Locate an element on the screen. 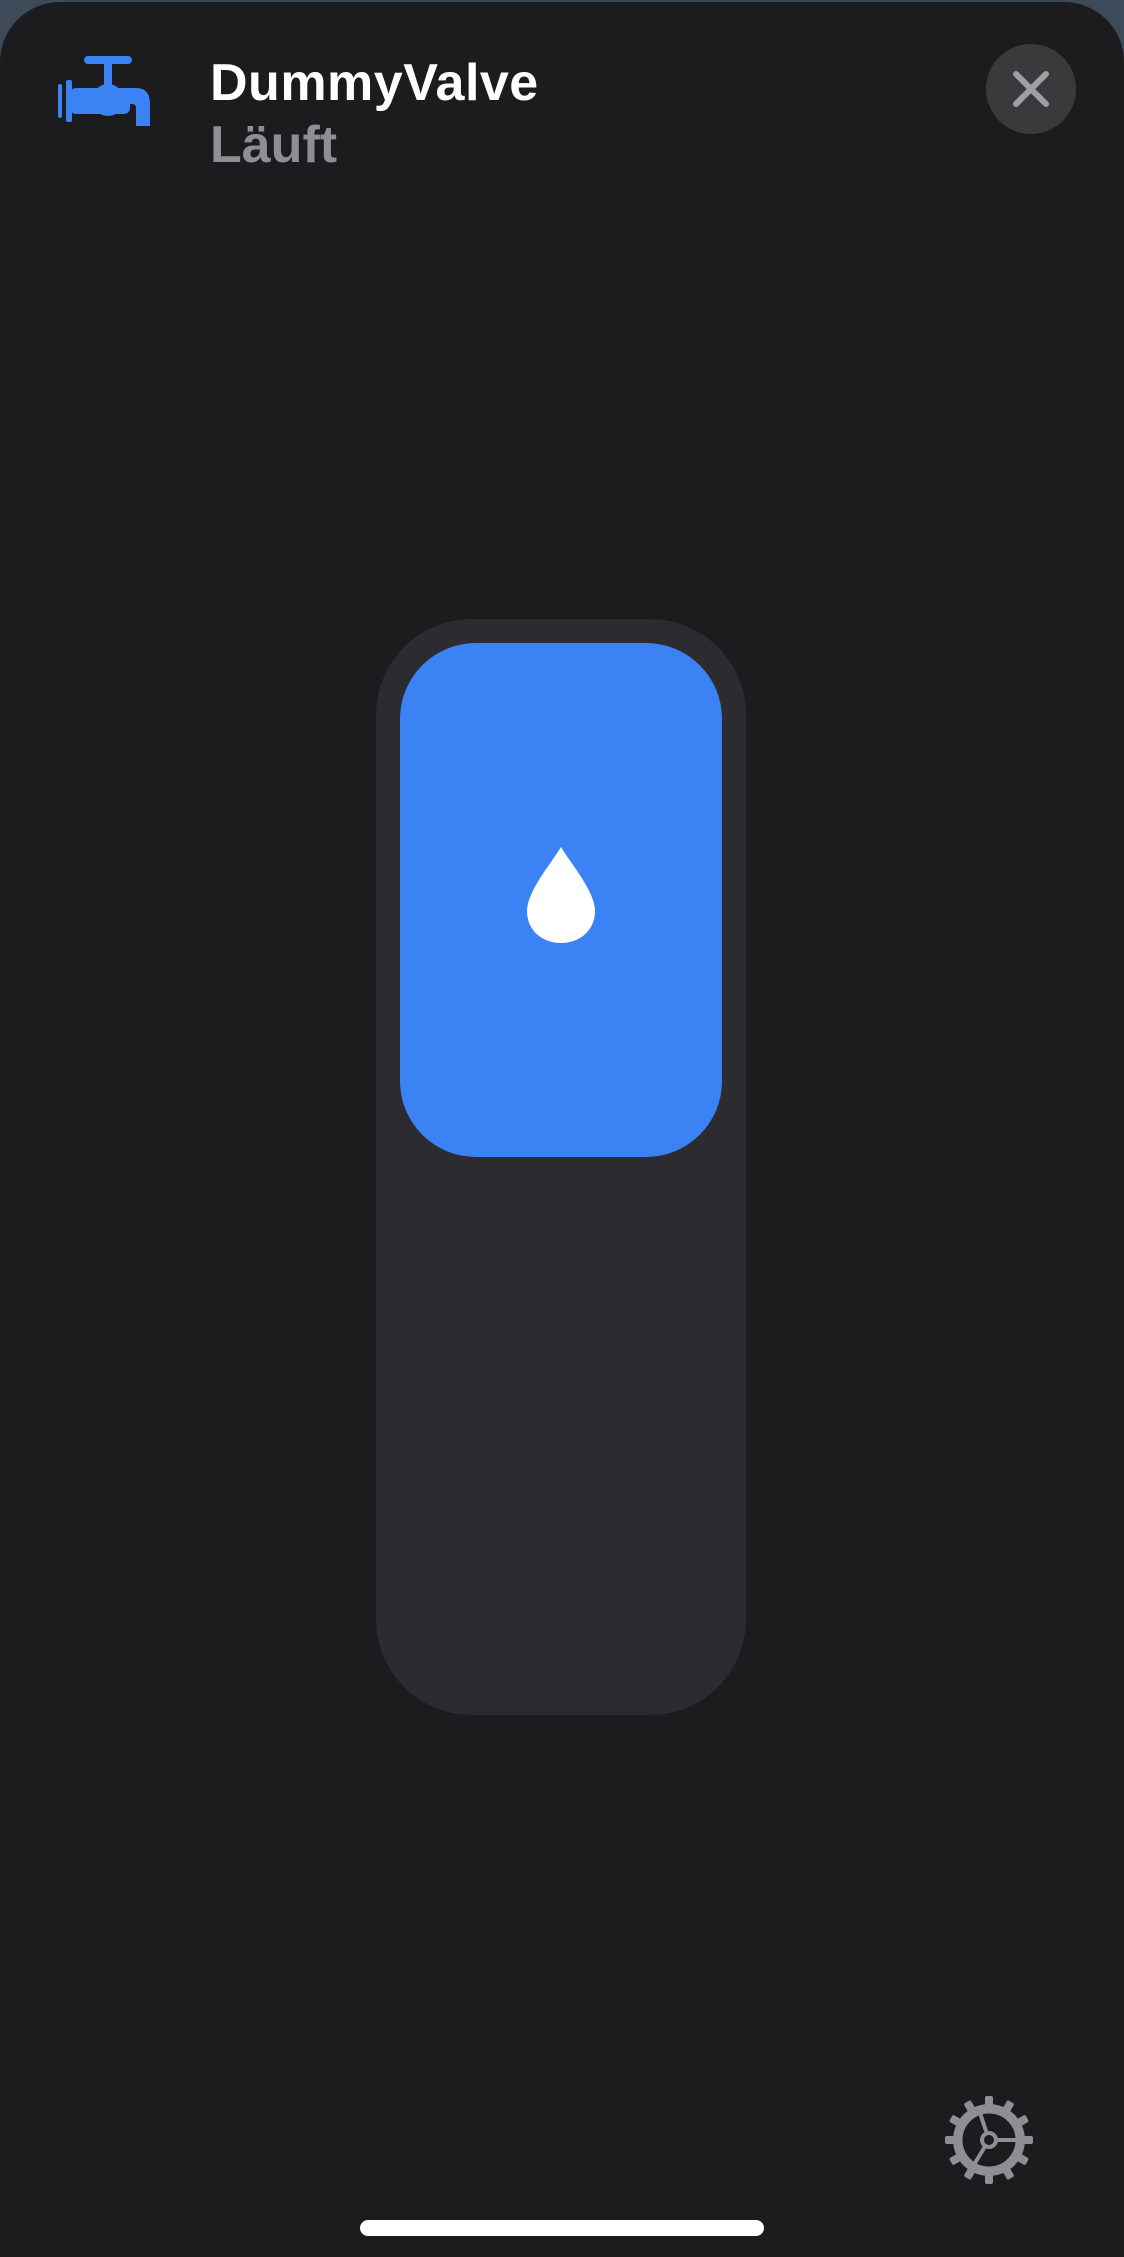 This screenshot has height=2257, width=1124. close-button is located at coordinates (1031, 89).